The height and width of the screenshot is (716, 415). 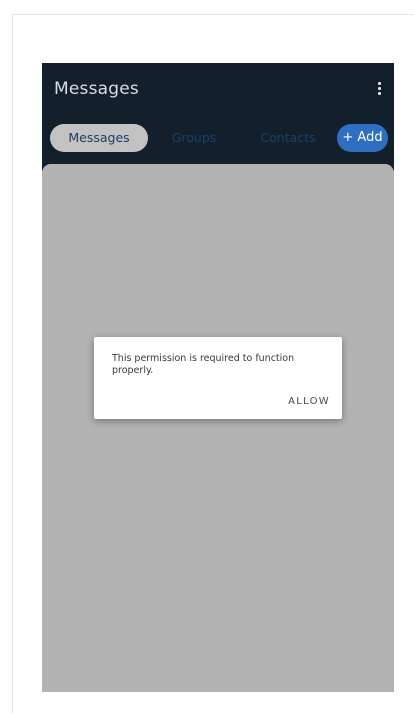 I want to click on allow-button: ALLOW, so click(x=309, y=401).